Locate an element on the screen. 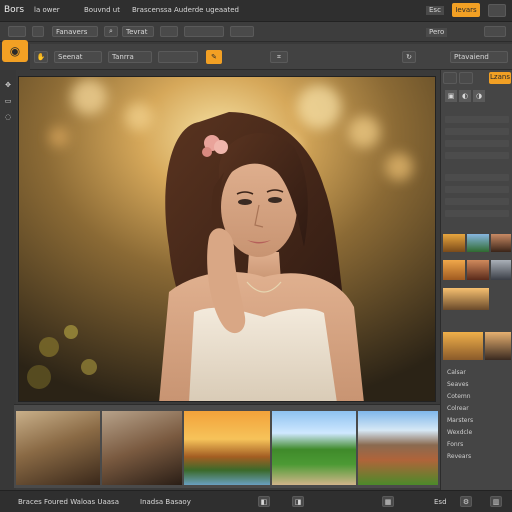  crop-icon: ⌗ is located at coordinates (279, 57).